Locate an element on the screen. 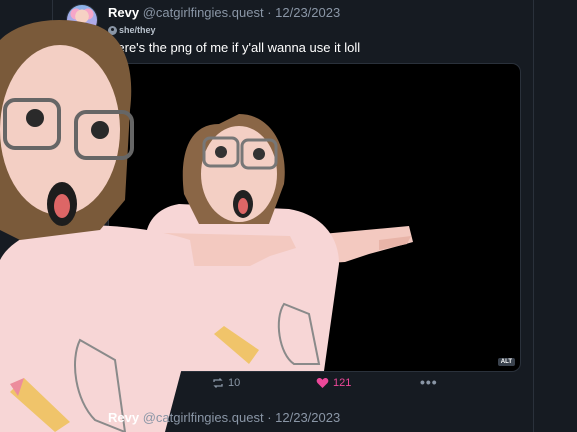 The height and width of the screenshot is (432, 577). more-icon: ••• is located at coordinates (429, 382).